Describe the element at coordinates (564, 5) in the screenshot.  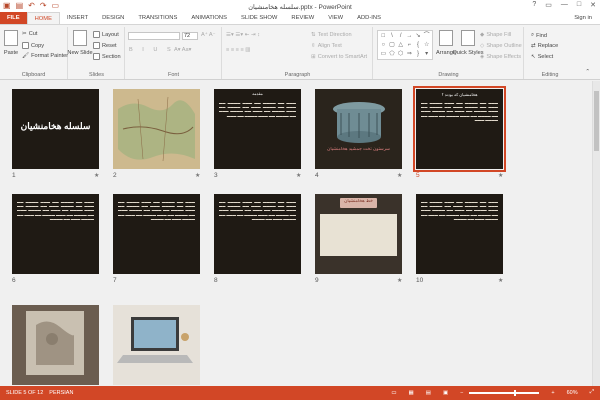
I see `minimize-icon: —` at that location.